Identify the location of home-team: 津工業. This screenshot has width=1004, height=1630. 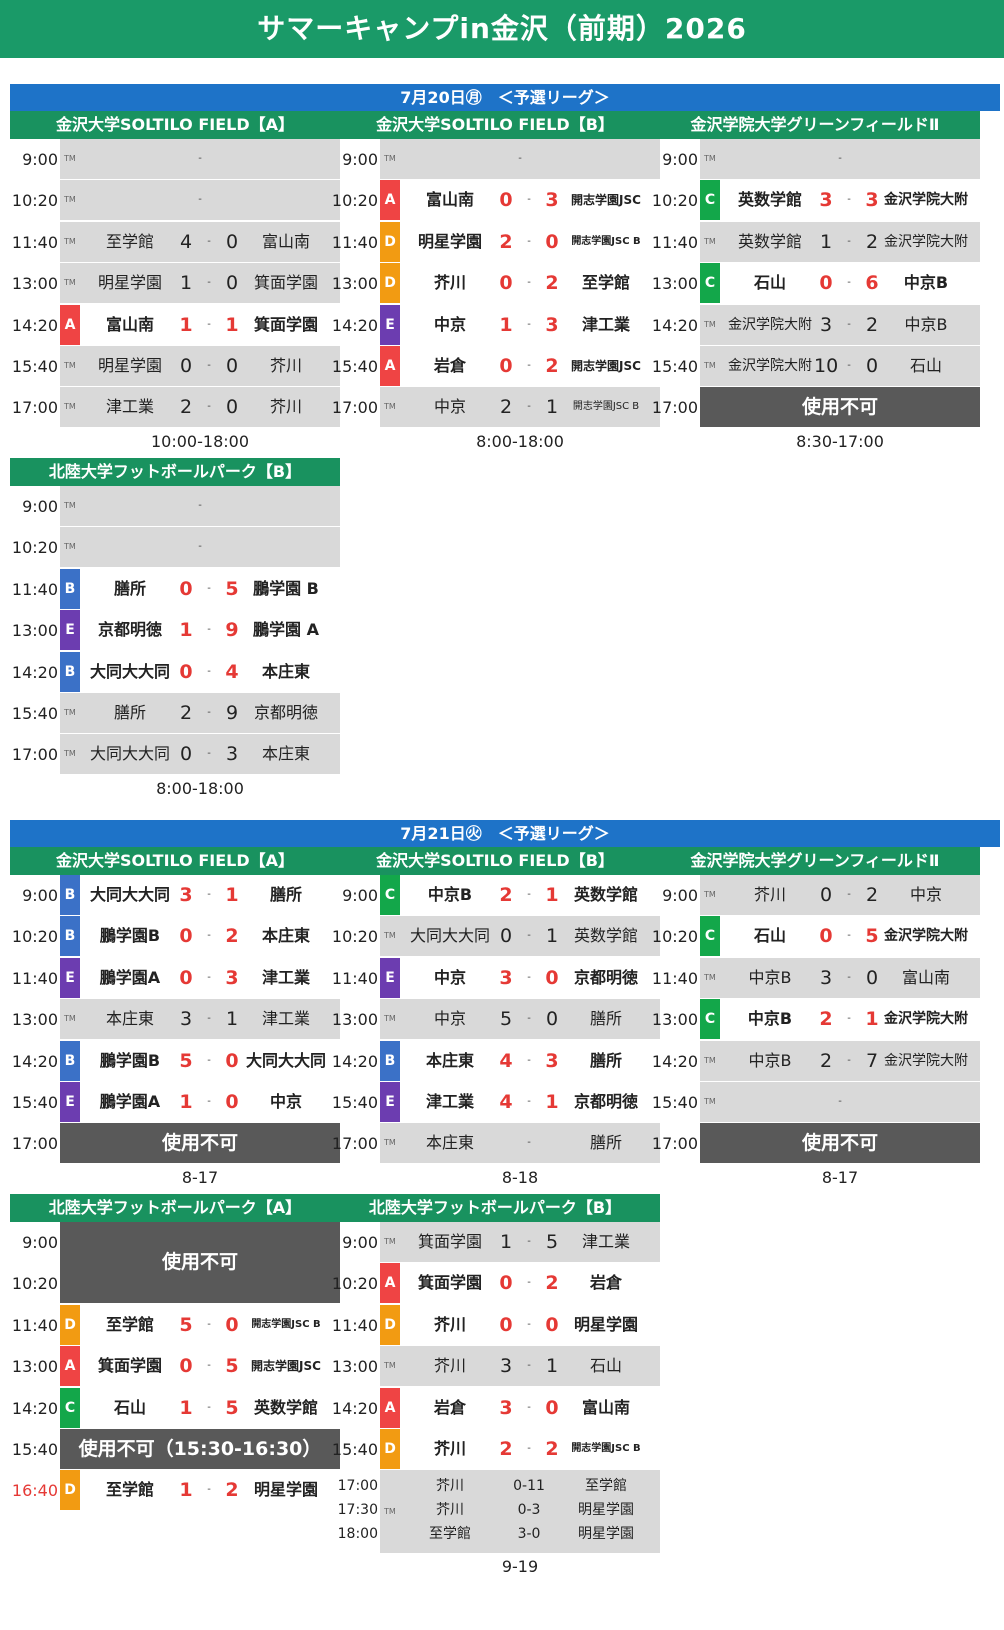
(129, 407).